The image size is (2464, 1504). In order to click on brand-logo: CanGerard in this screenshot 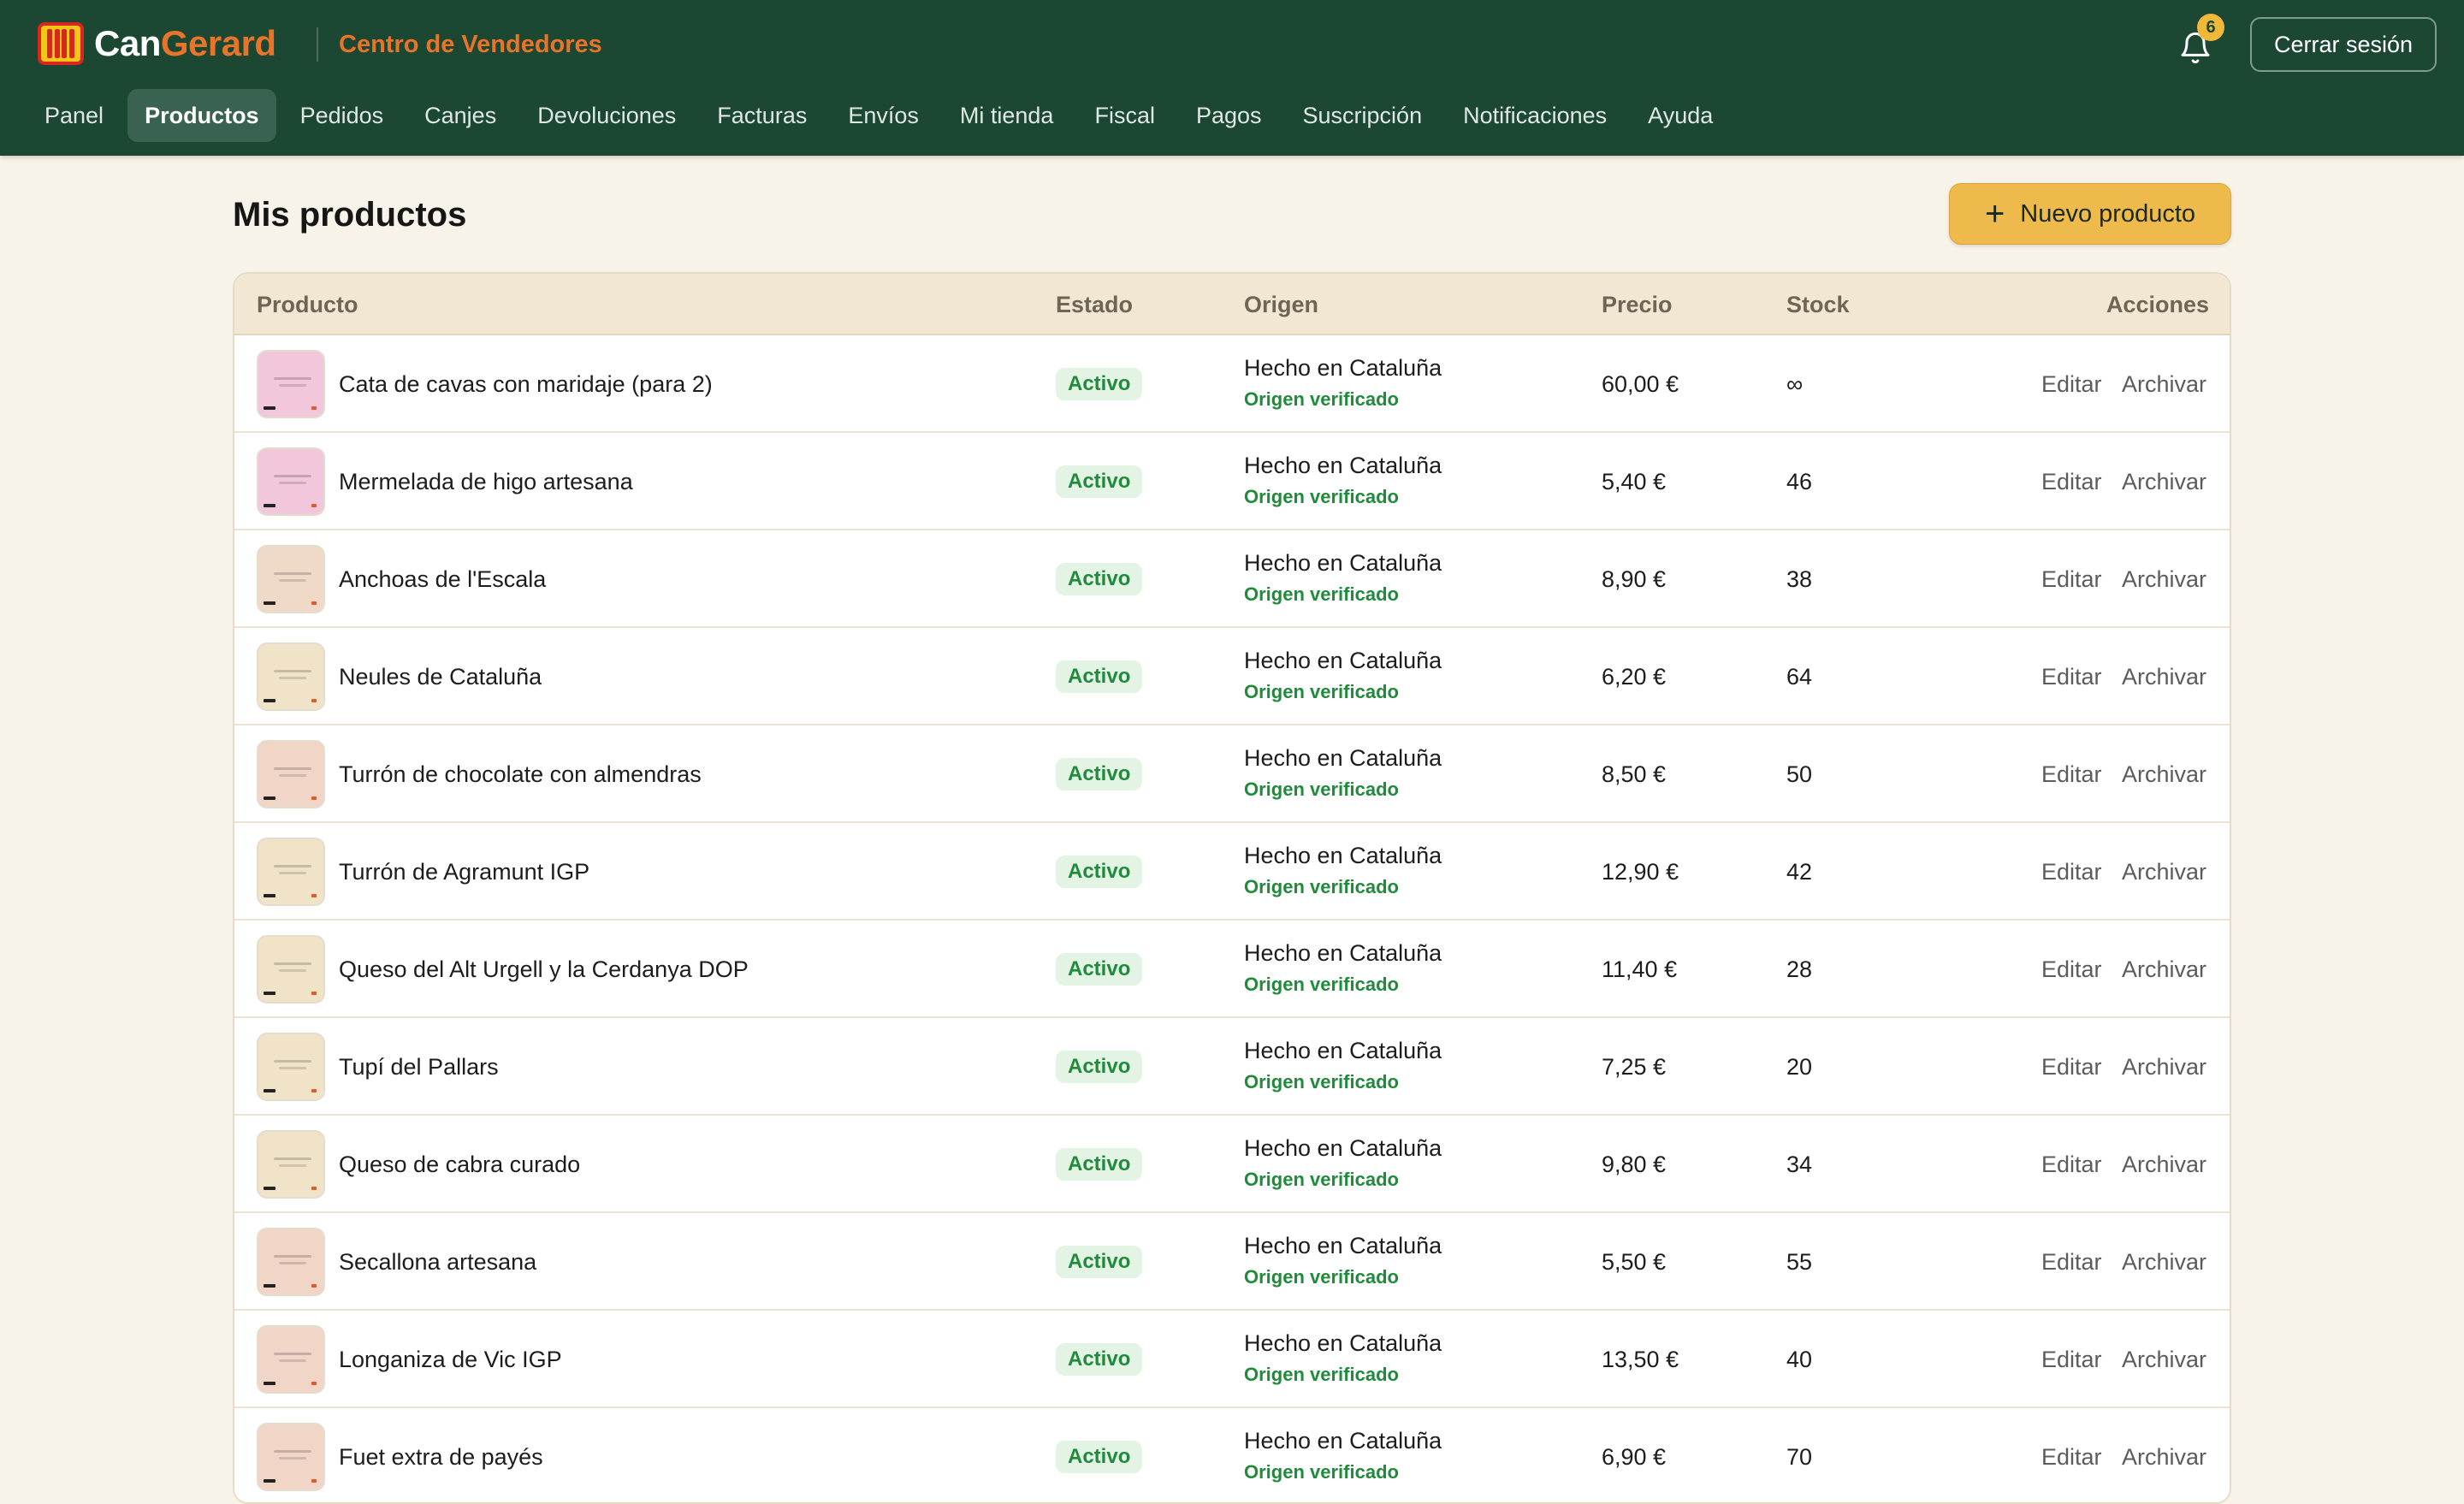, I will do `click(185, 44)`.